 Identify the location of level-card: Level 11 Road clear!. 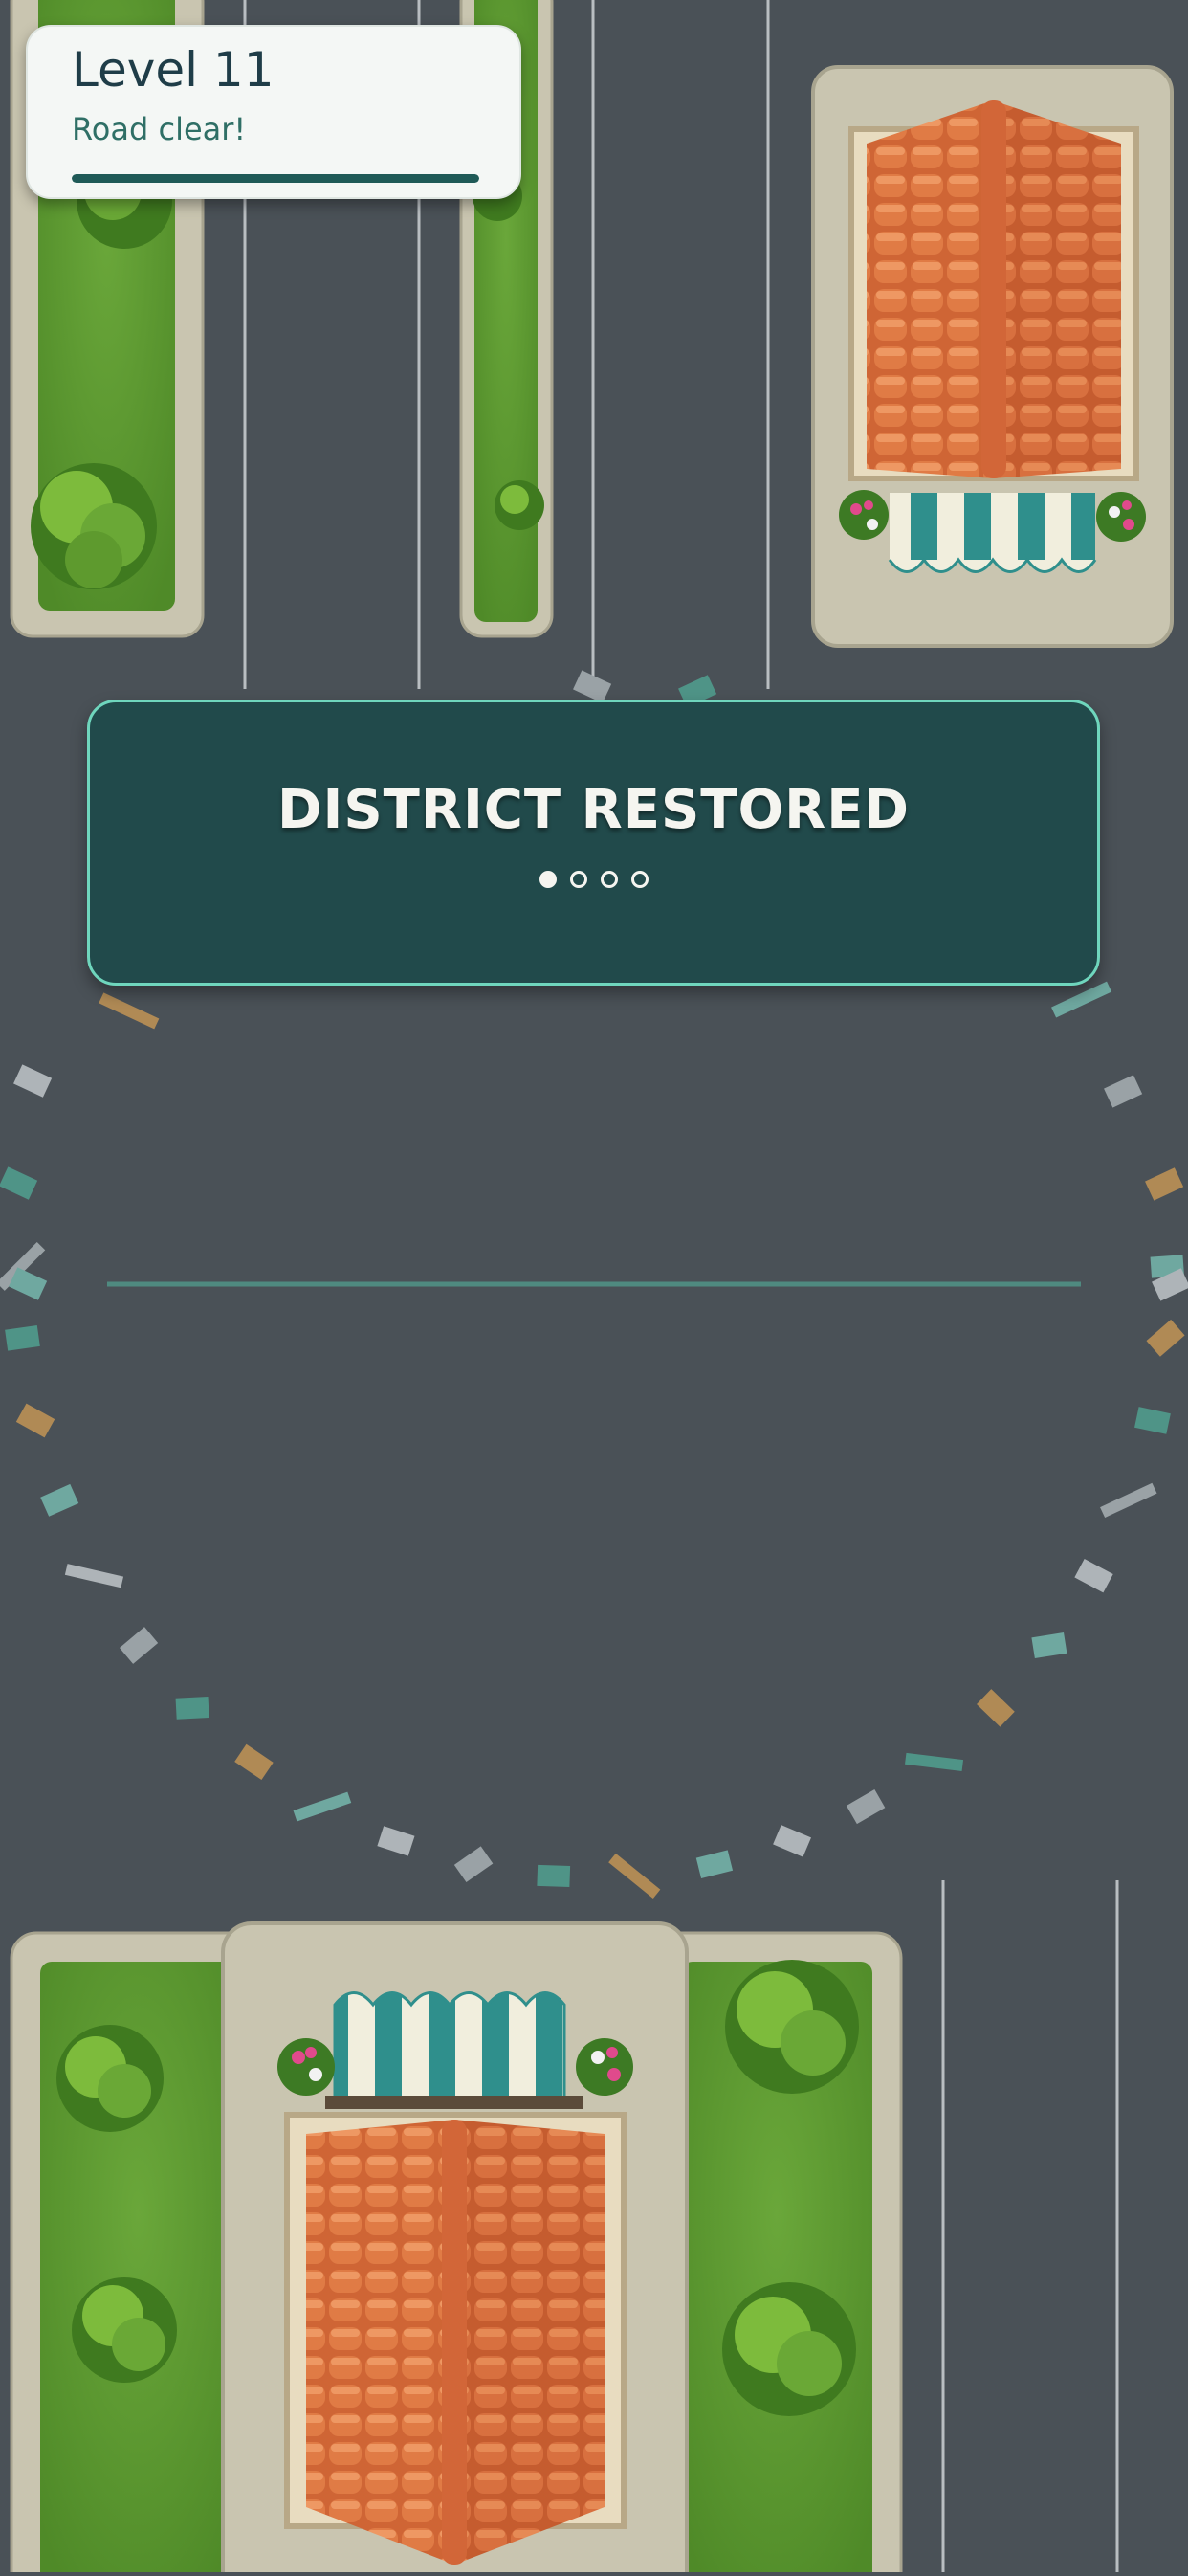
(273, 112).